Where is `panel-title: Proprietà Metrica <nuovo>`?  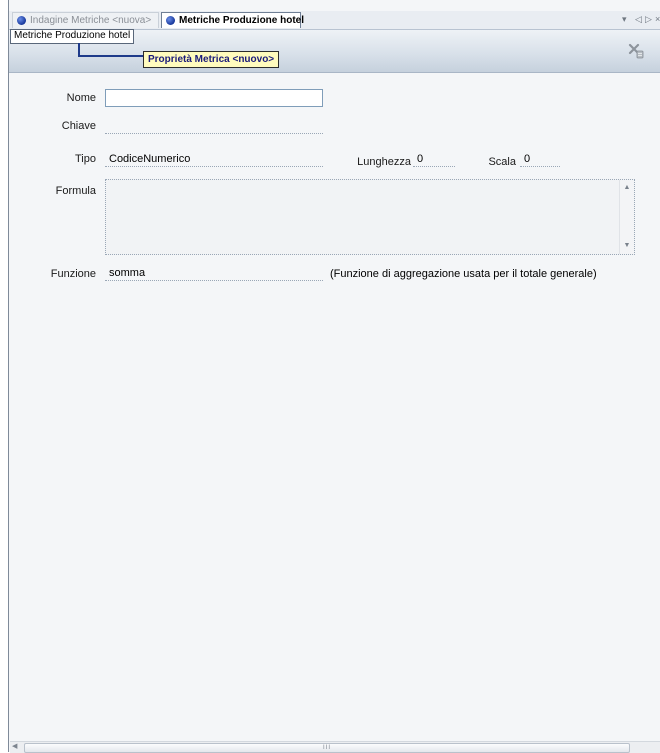
panel-title: Proprietà Metrica <nuovo> is located at coordinates (211, 59).